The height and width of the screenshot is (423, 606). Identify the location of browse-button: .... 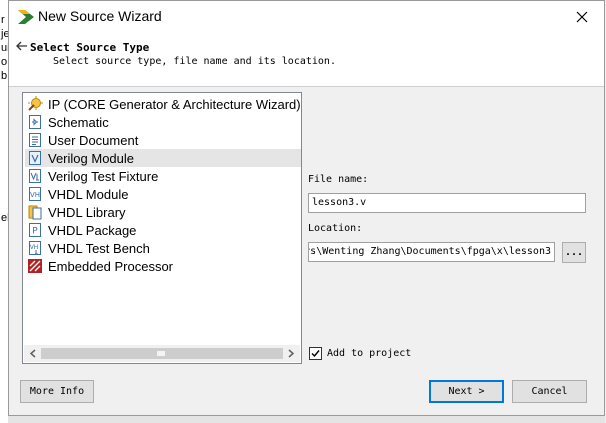
(574, 252).